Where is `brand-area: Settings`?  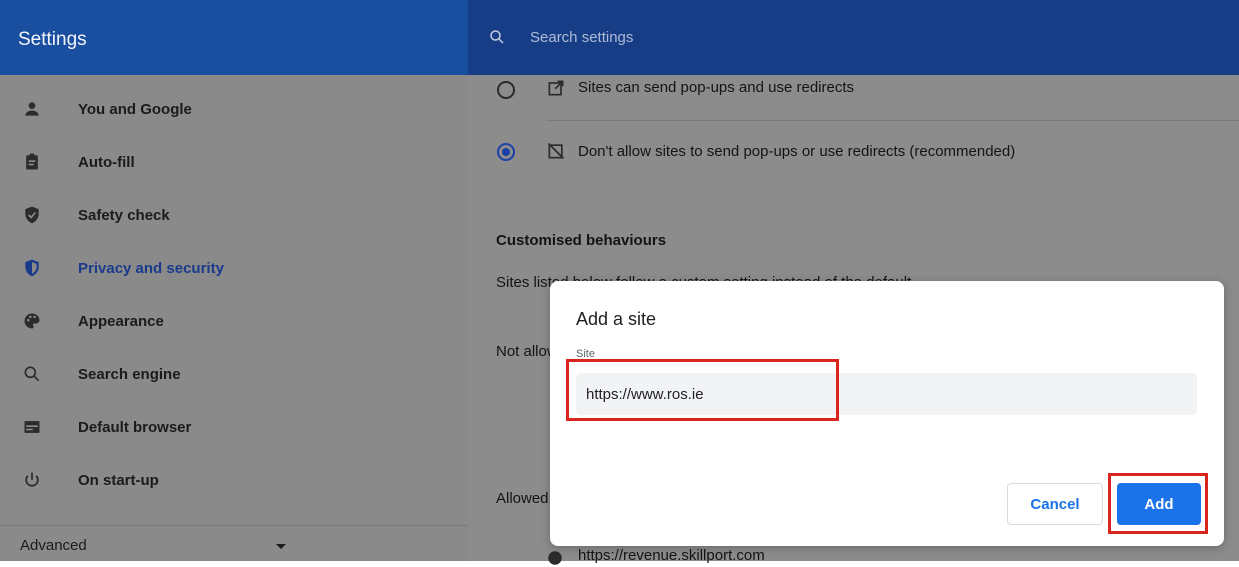 brand-area: Settings is located at coordinates (234, 37).